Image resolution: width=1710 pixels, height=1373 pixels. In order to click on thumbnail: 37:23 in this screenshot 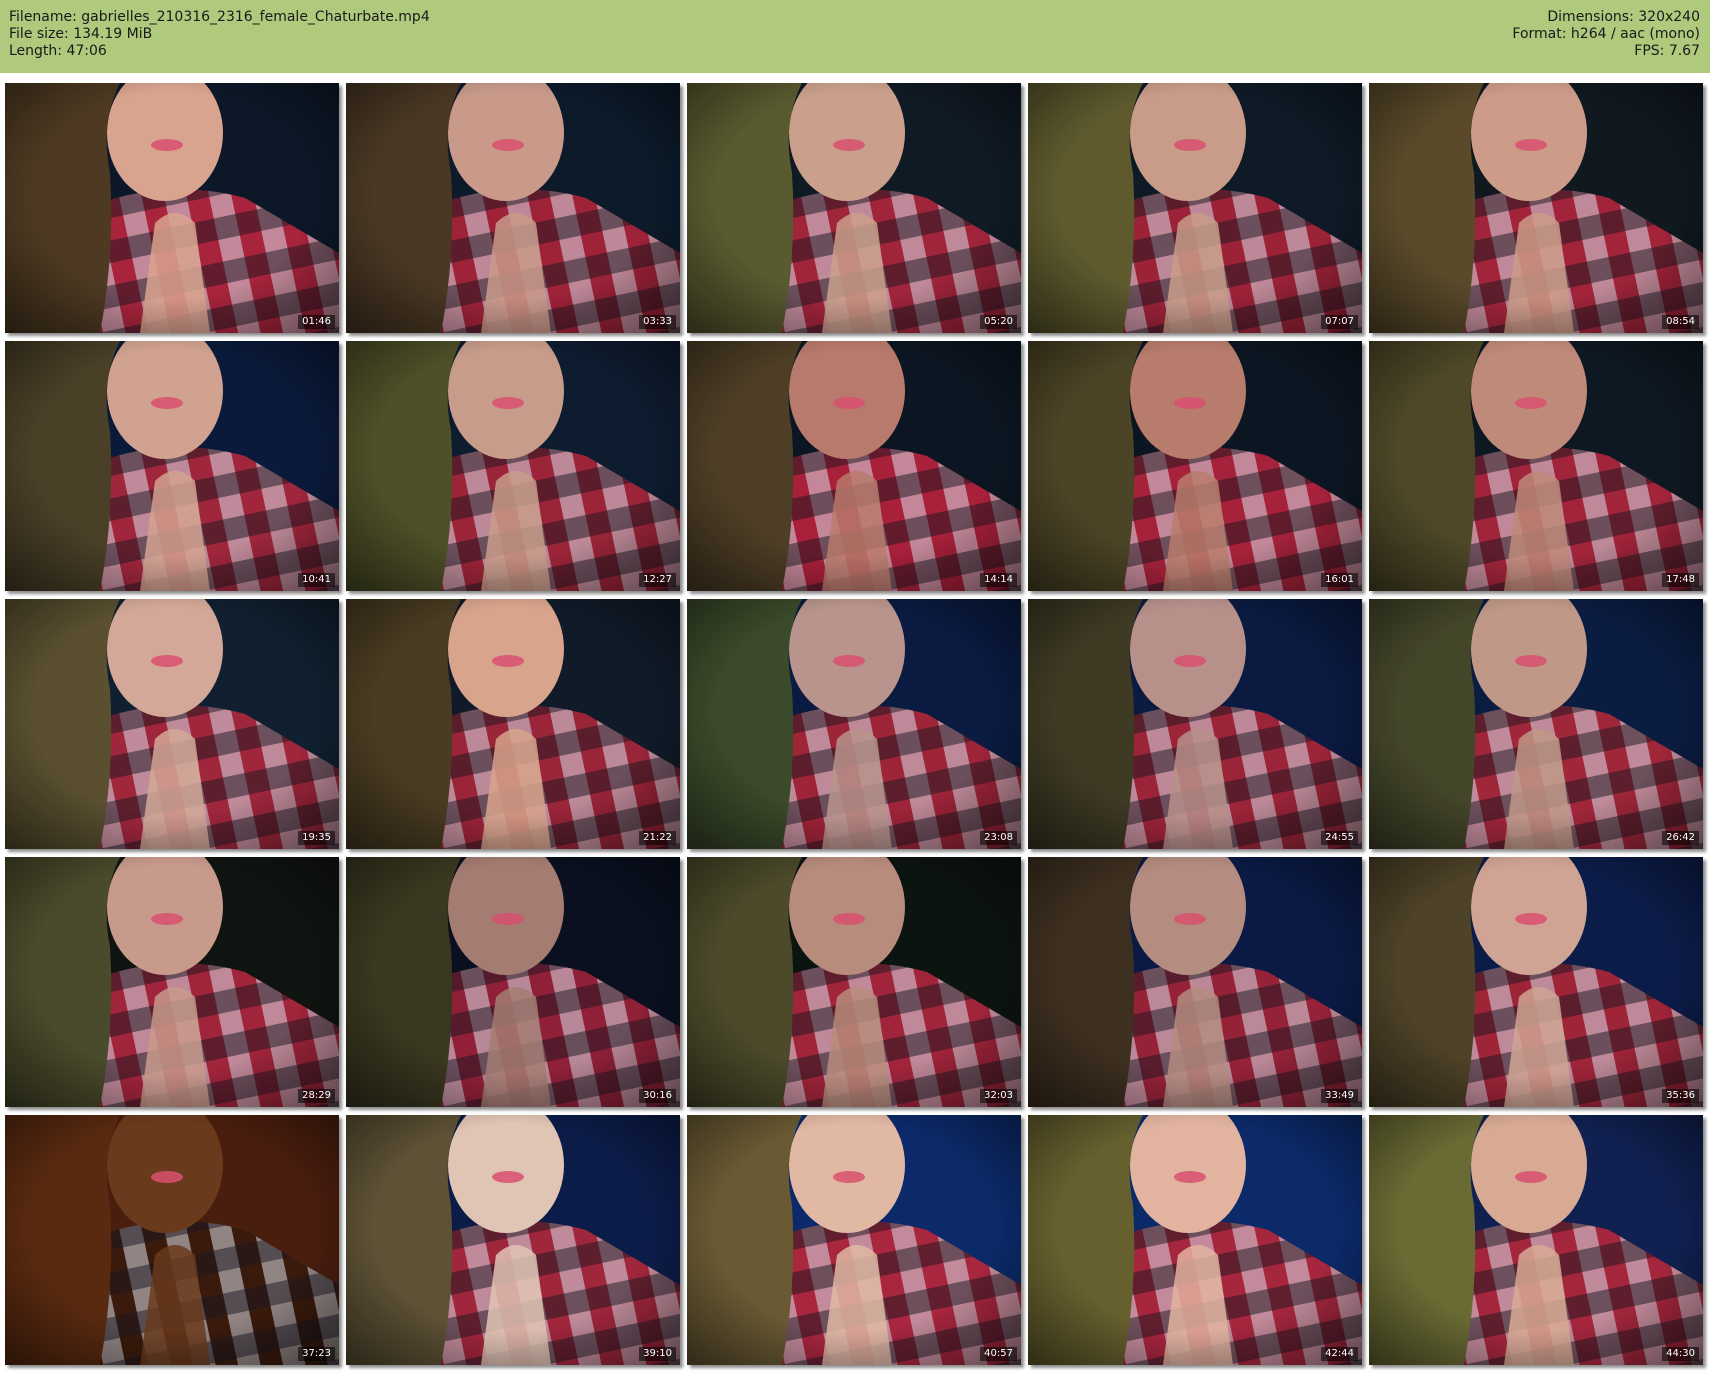, I will do `click(172, 1240)`.